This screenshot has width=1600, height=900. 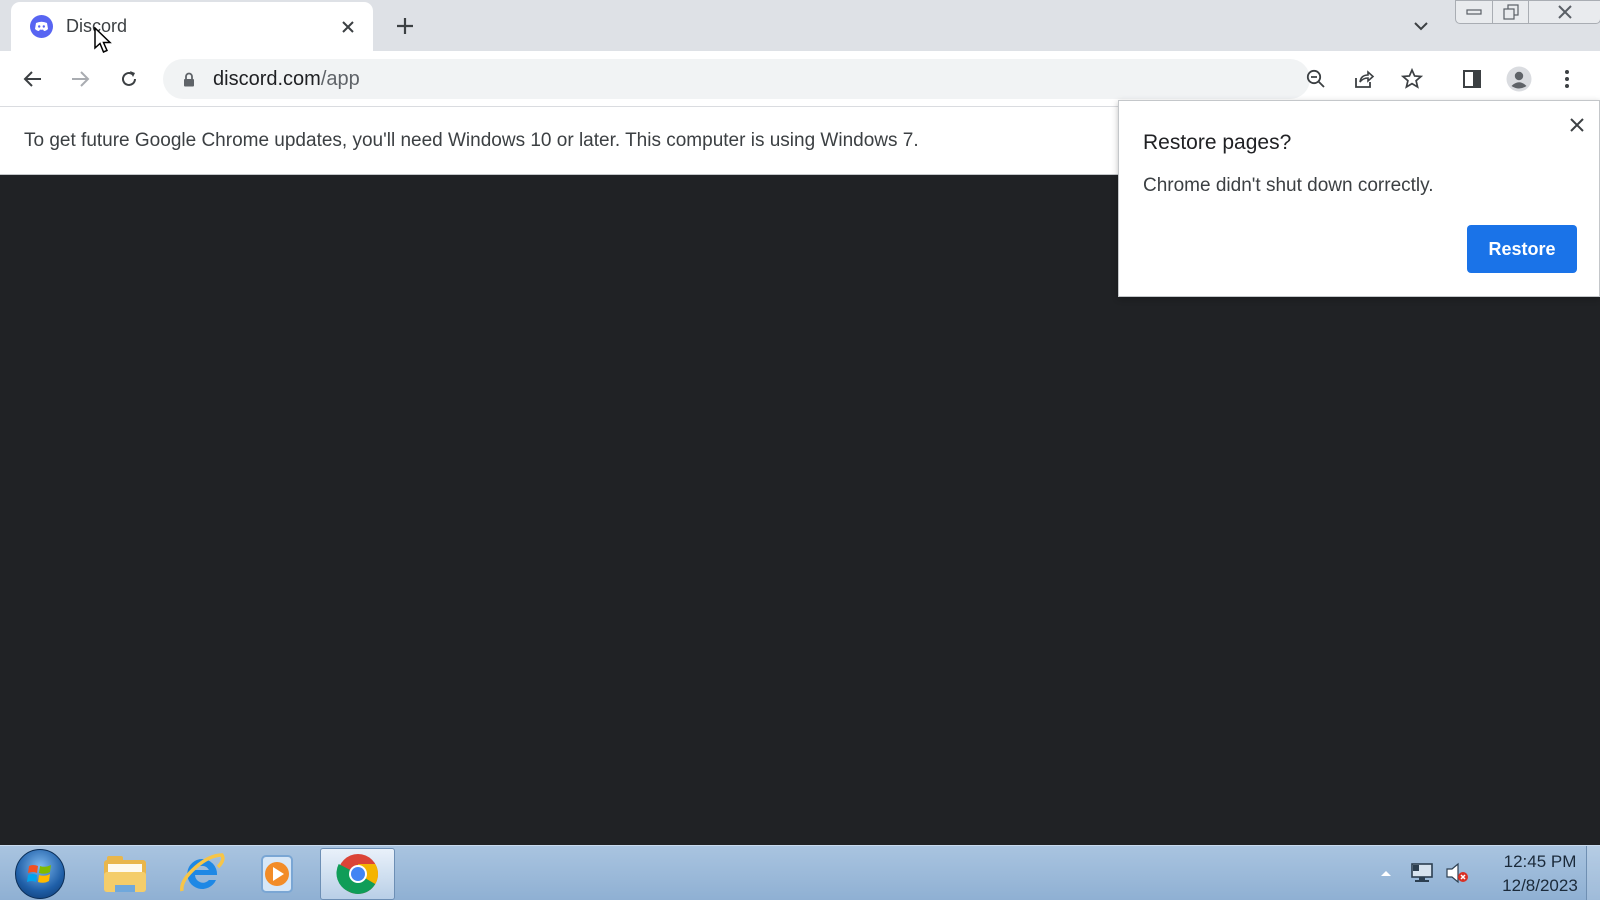 I want to click on tab-strip: Discord, so click(x=800, y=25).